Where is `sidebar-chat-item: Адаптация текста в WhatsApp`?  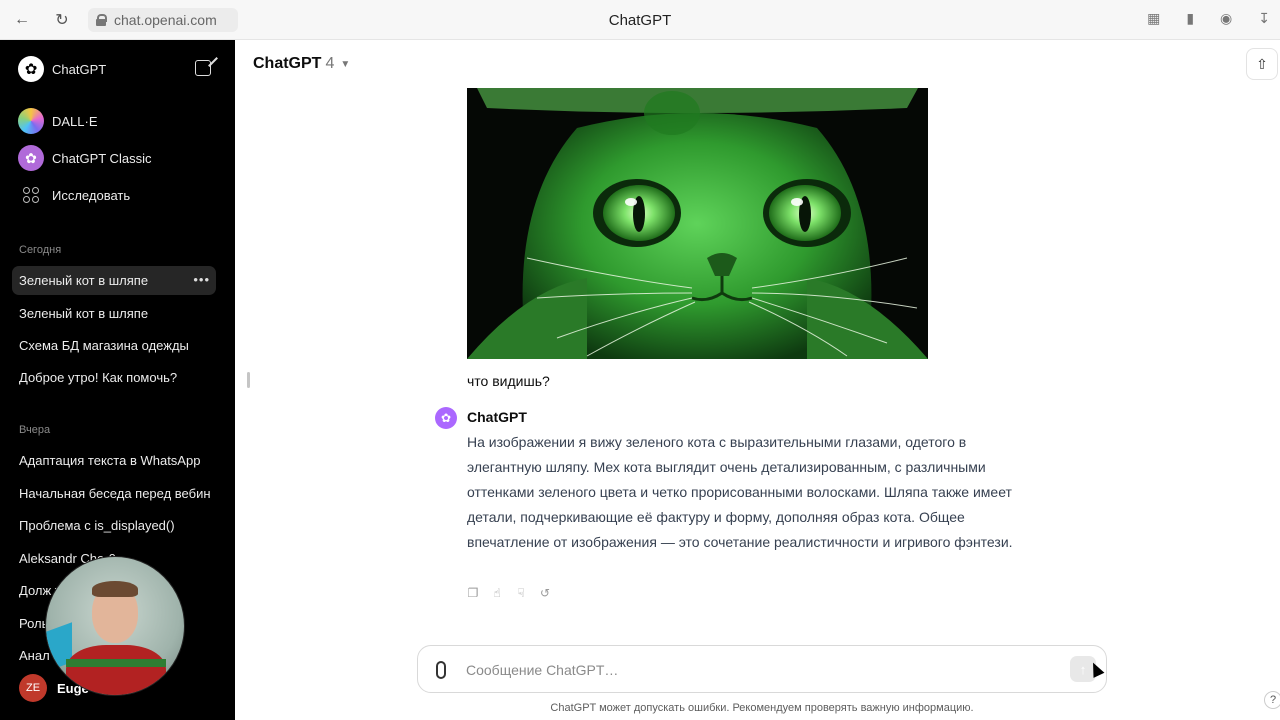 sidebar-chat-item: Адаптация текста в WhatsApp is located at coordinates (114, 460).